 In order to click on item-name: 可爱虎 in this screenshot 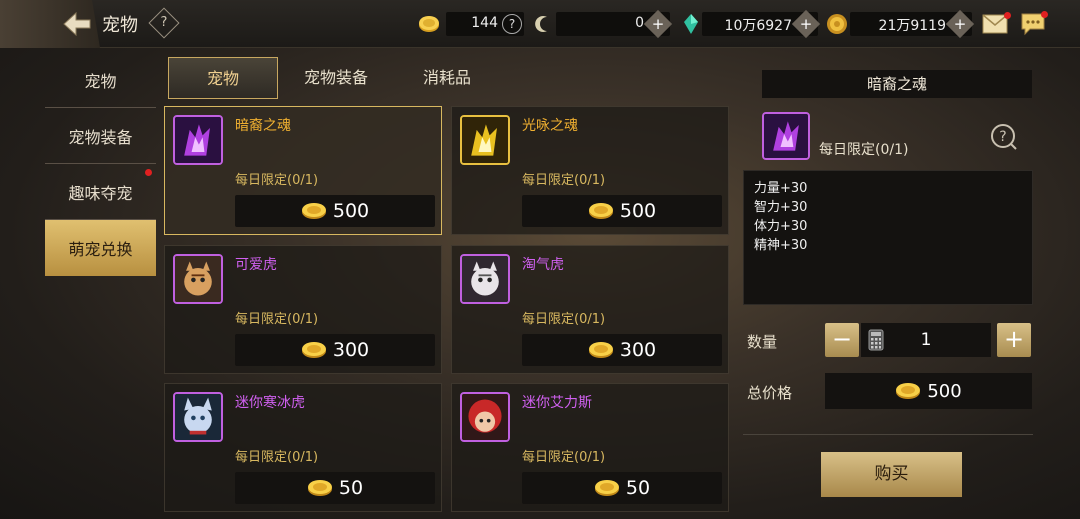, I will do `click(256, 265)`.